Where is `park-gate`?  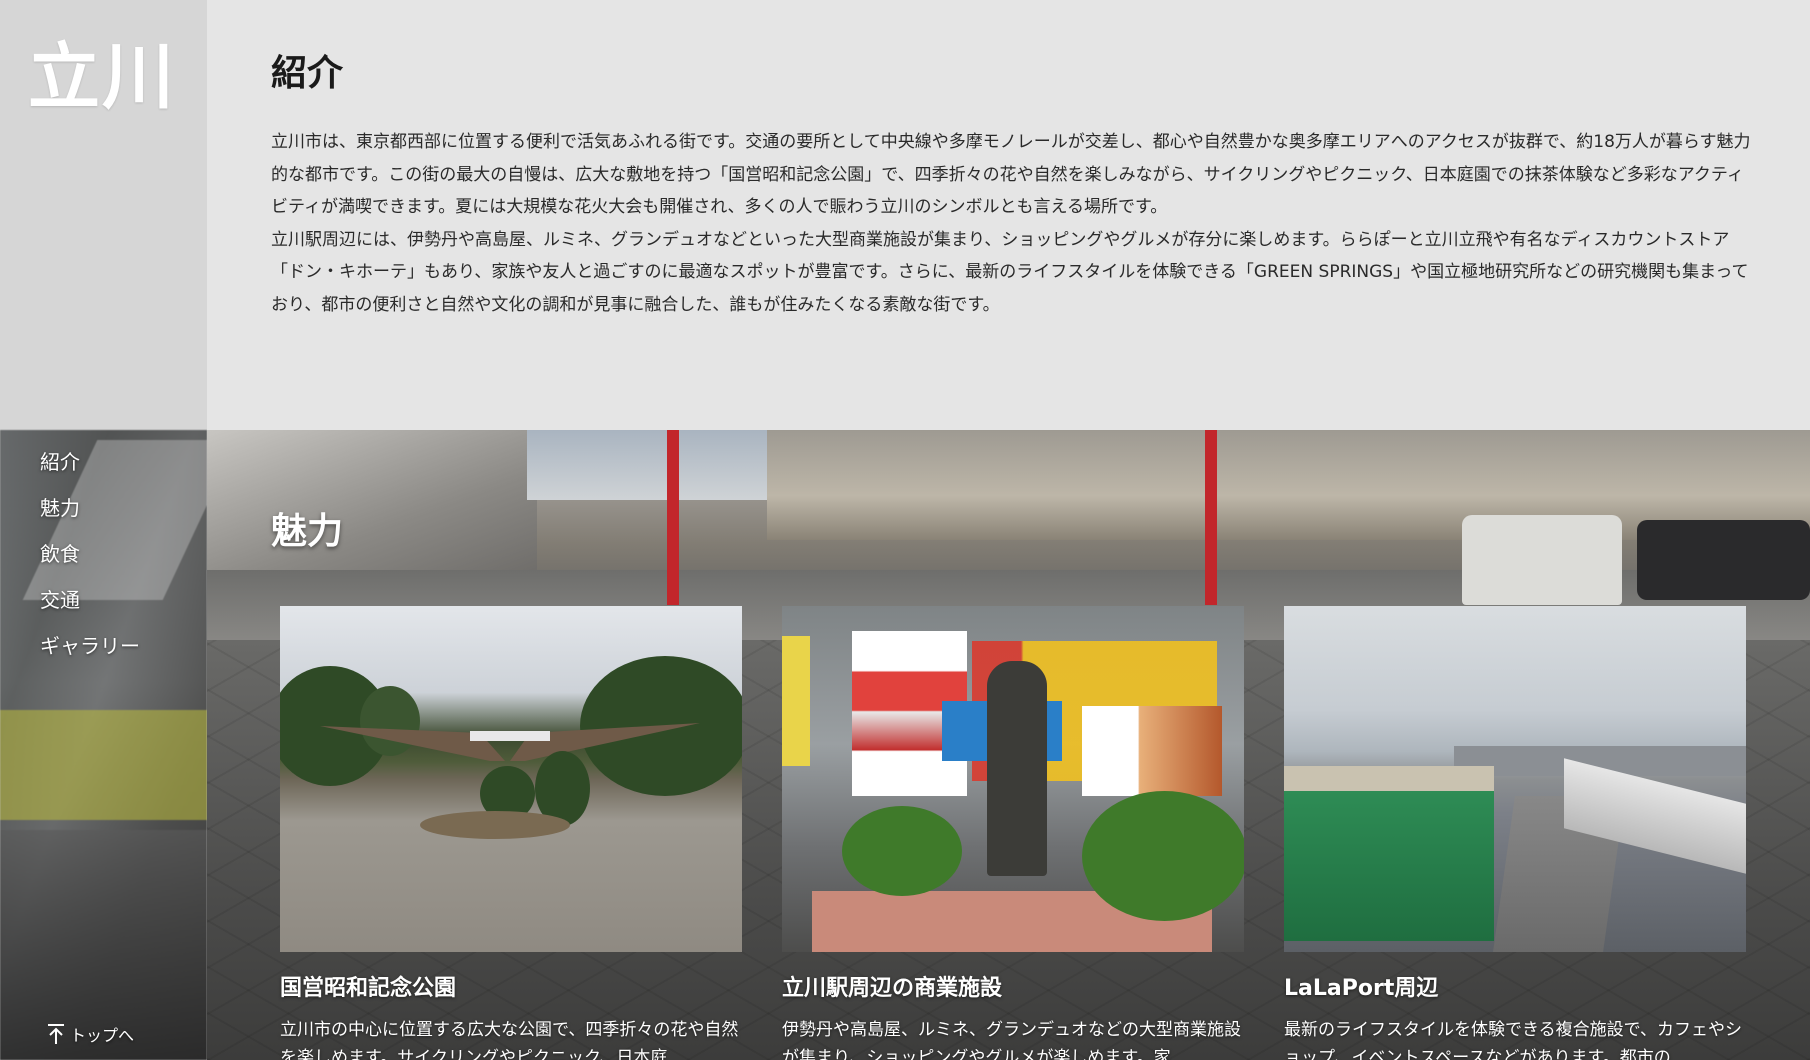
park-gate is located at coordinates (510, 742).